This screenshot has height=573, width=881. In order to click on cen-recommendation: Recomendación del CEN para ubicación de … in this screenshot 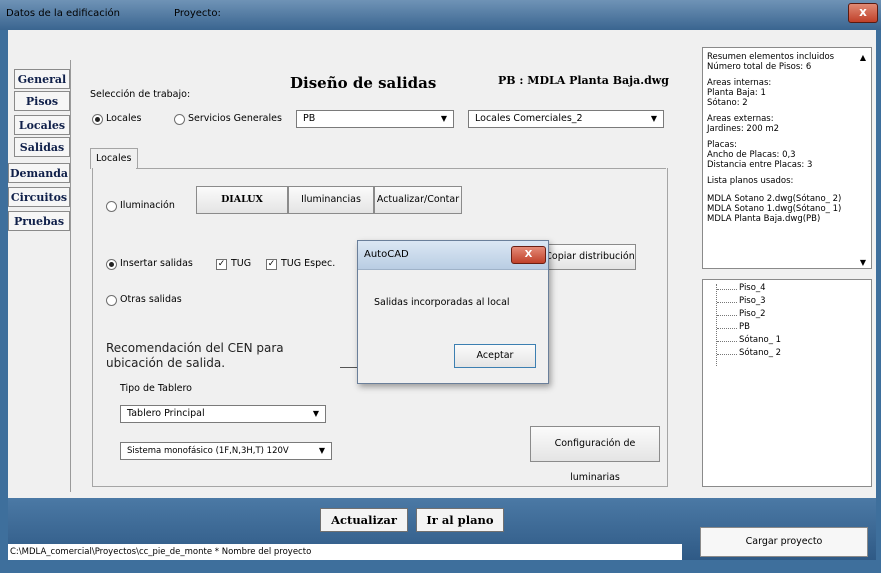, I will do `click(195, 355)`.